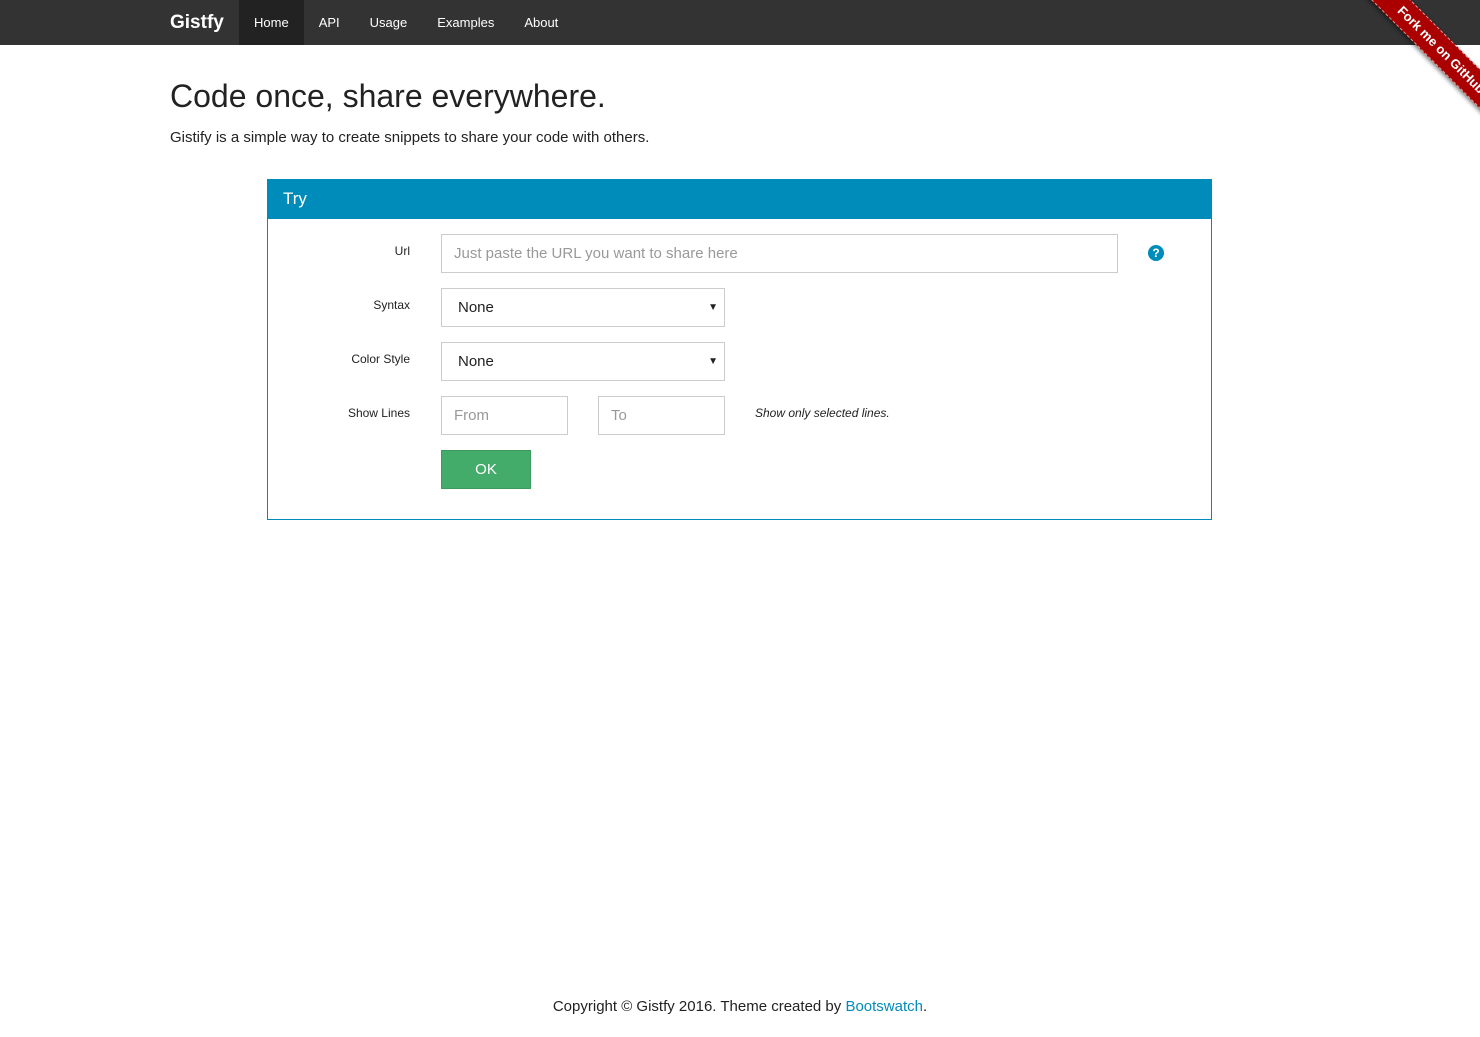  What do you see at coordinates (389, 22) in the screenshot?
I see `nav-item-usage: Usage` at bounding box center [389, 22].